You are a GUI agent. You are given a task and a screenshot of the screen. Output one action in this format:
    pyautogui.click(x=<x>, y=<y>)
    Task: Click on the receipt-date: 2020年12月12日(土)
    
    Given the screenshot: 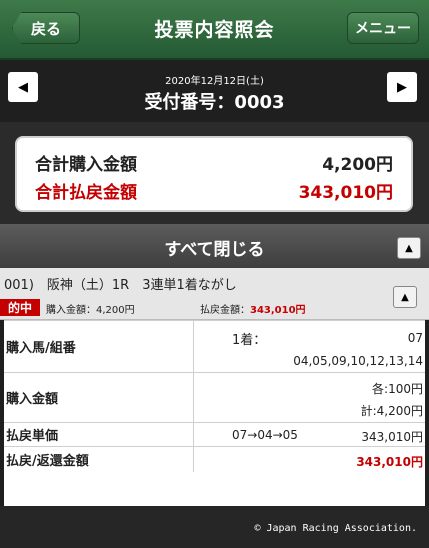 What is the action you would take?
    pyautogui.click(x=214, y=81)
    